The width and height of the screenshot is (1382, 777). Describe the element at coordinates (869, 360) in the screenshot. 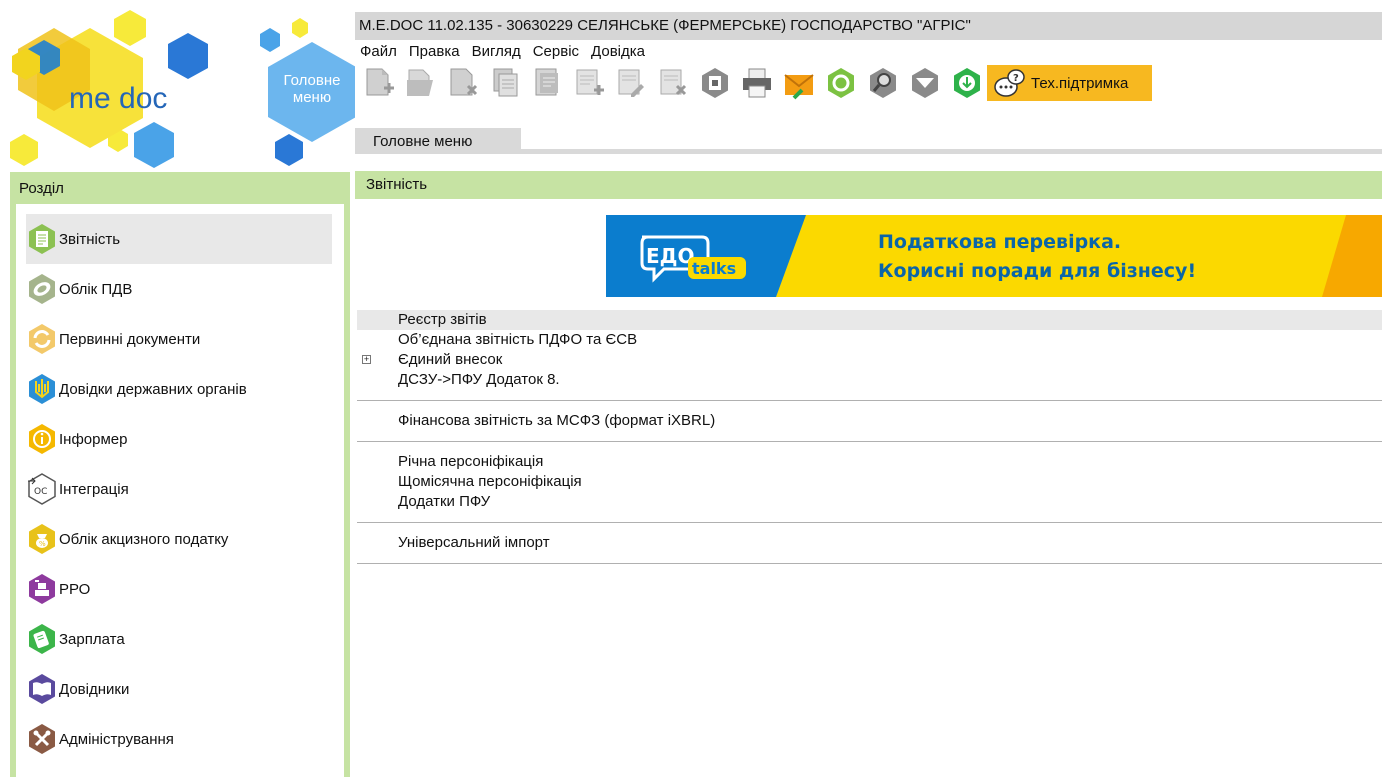

I see `list-item: + Єдиний внесок` at that location.